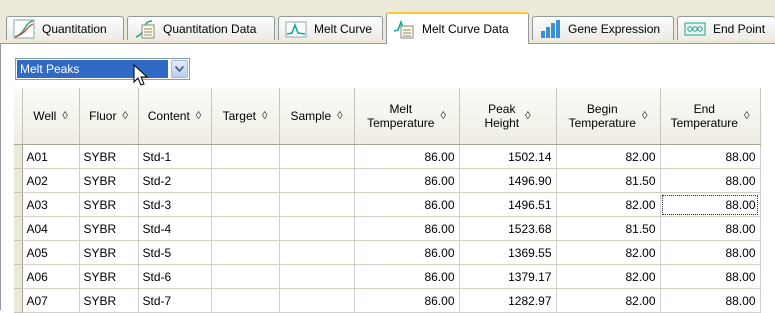 The image size is (775, 313). I want to click on column-header-content: Content ◊, so click(175, 116).